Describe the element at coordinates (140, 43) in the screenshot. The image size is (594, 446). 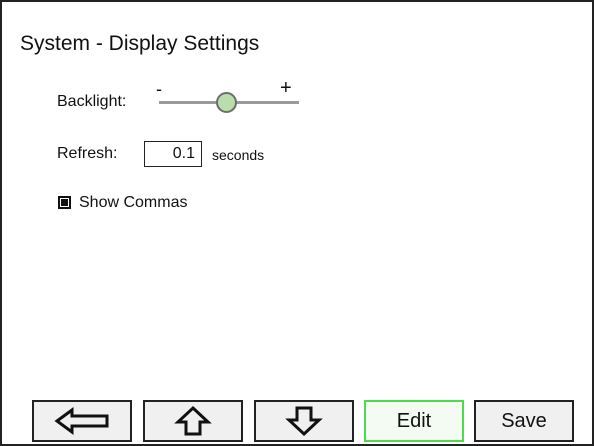
I see `page-title: System - Display Settings` at that location.